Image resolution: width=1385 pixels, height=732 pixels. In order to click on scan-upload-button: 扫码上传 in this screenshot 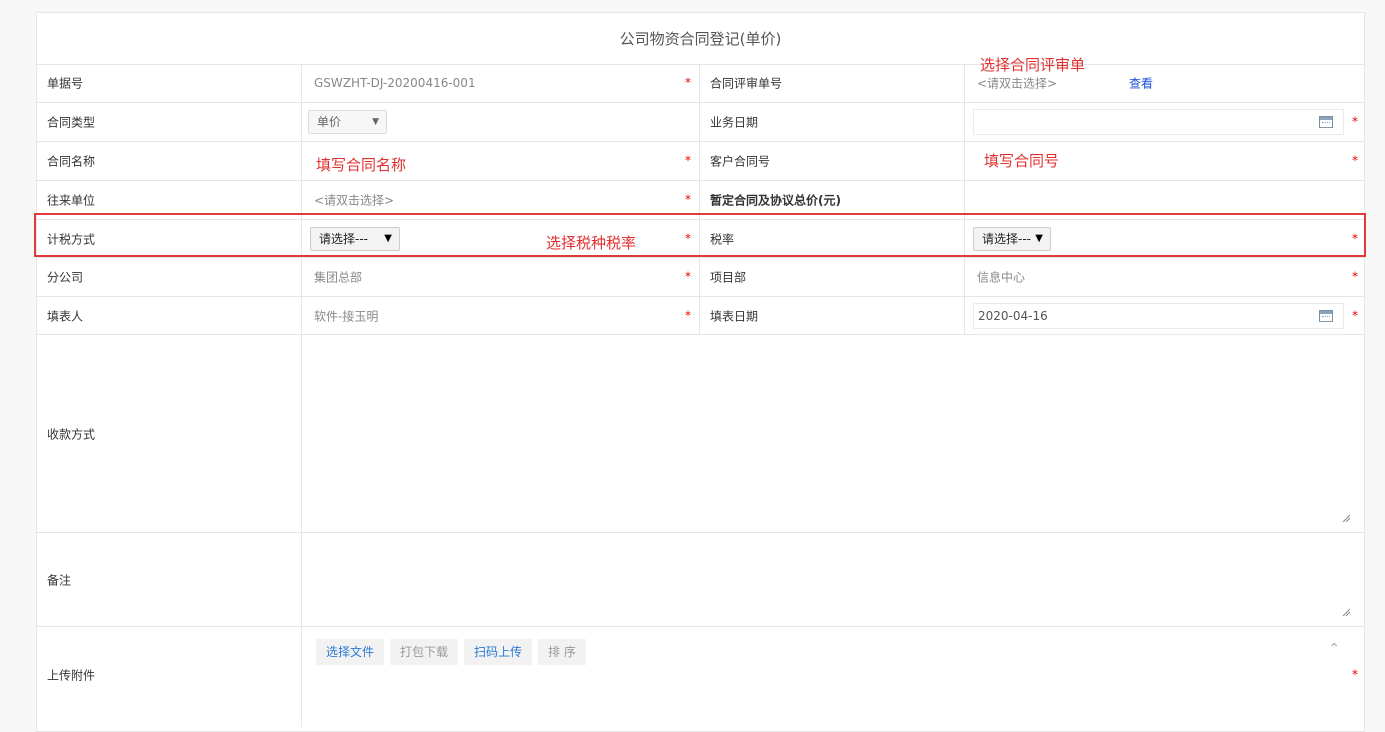, I will do `click(498, 652)`.